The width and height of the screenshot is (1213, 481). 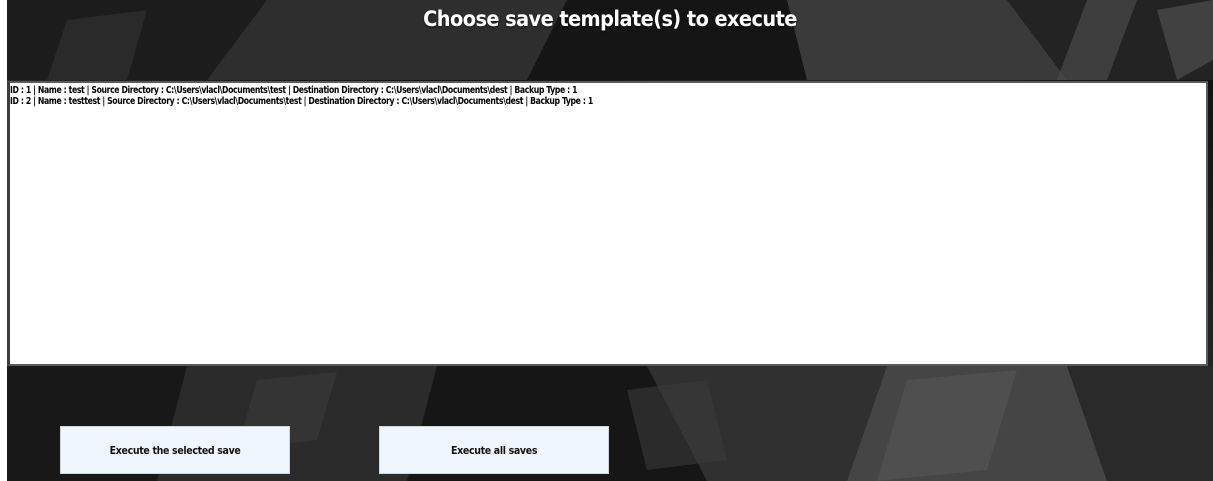 I want to click on execute-all-label: Execute all saves, so click(x=494, y=450).